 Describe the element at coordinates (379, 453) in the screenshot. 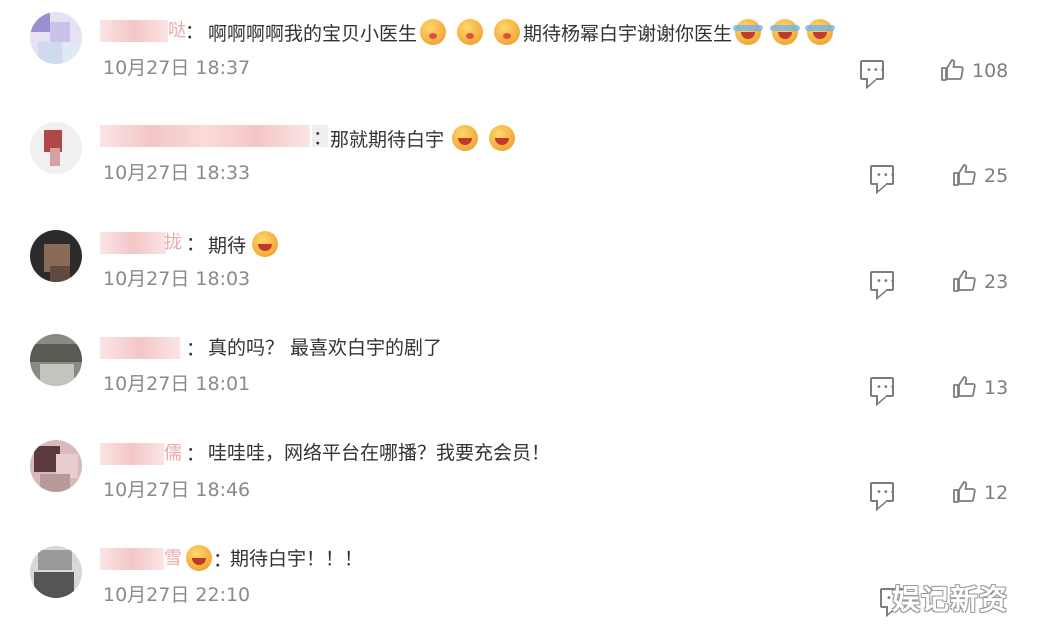

I see `comment-text: 哇哇哇，网络平台在哪播？我要充会员！` at that location.